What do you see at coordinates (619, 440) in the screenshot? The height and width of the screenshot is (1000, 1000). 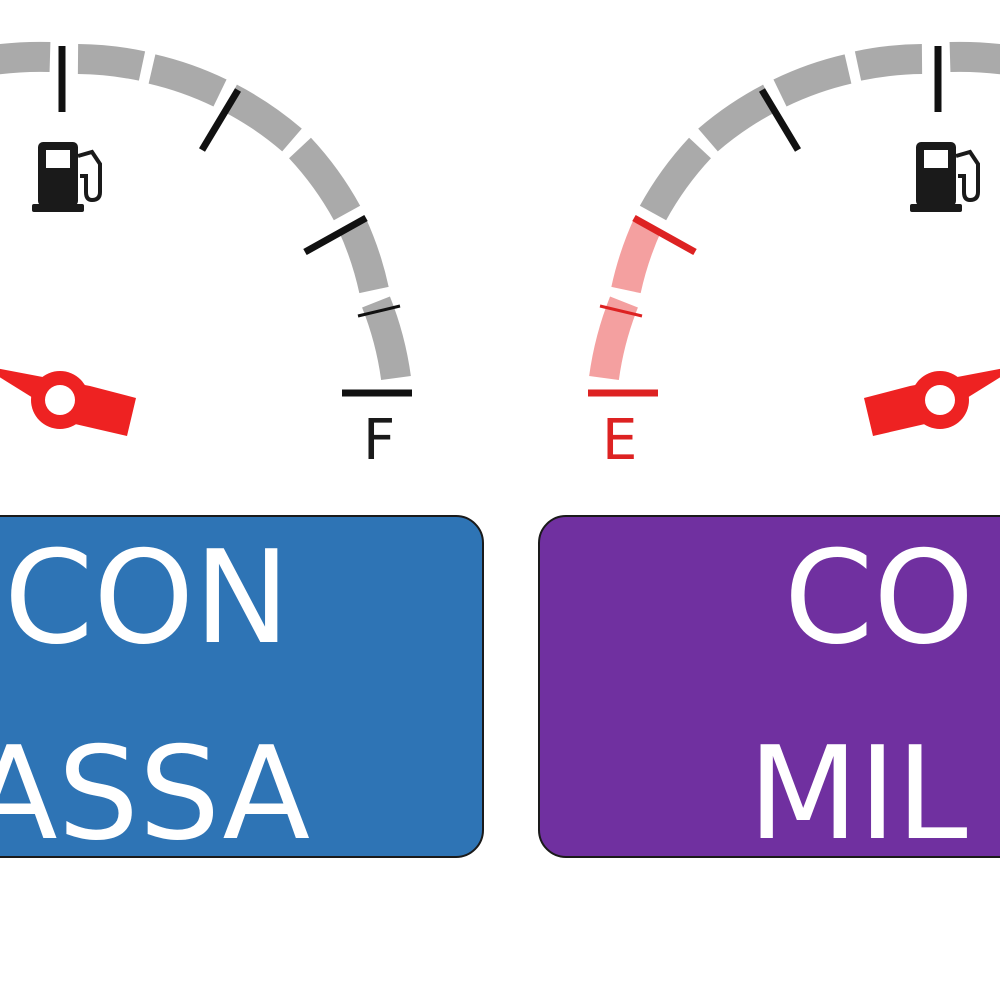 I see `gauge-empty-letter: E` at bounding box center [619, 440].